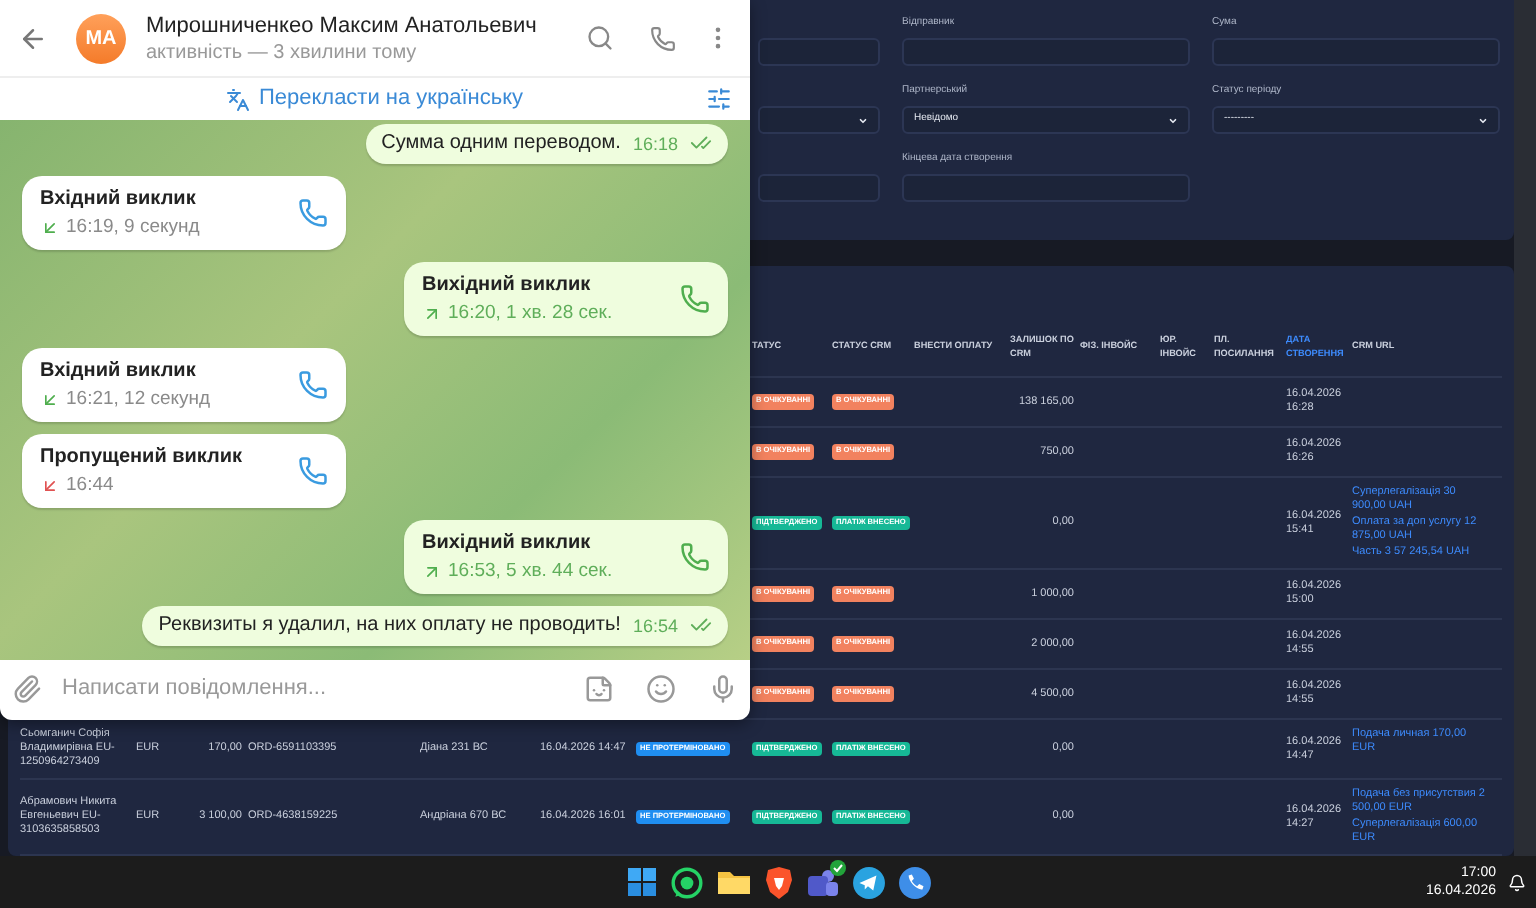 This screenshot has width=1536, height=908. Describe the element at coordinates (27, 688) in the screenshot. I see `paperclip-icon` at that location.